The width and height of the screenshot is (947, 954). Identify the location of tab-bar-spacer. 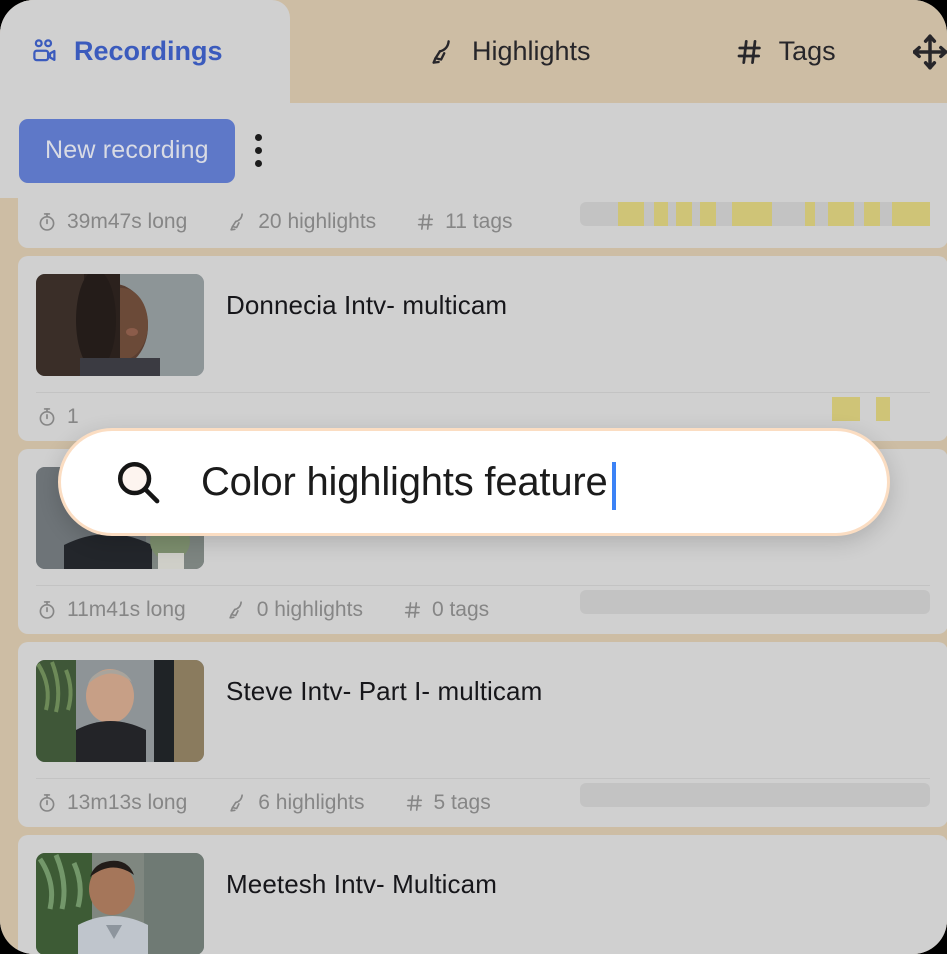
(887, 51).